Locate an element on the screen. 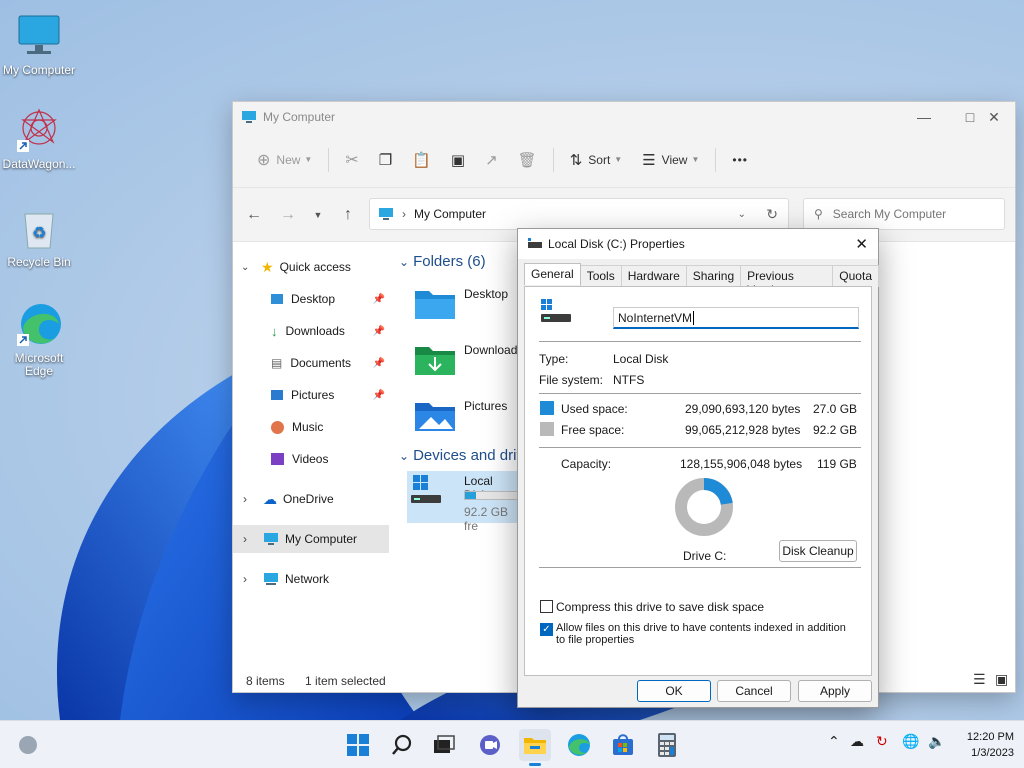 The height and width of the screenshot is (768, 1024). rename-button: ▣ is located at coordinates (458, 160).